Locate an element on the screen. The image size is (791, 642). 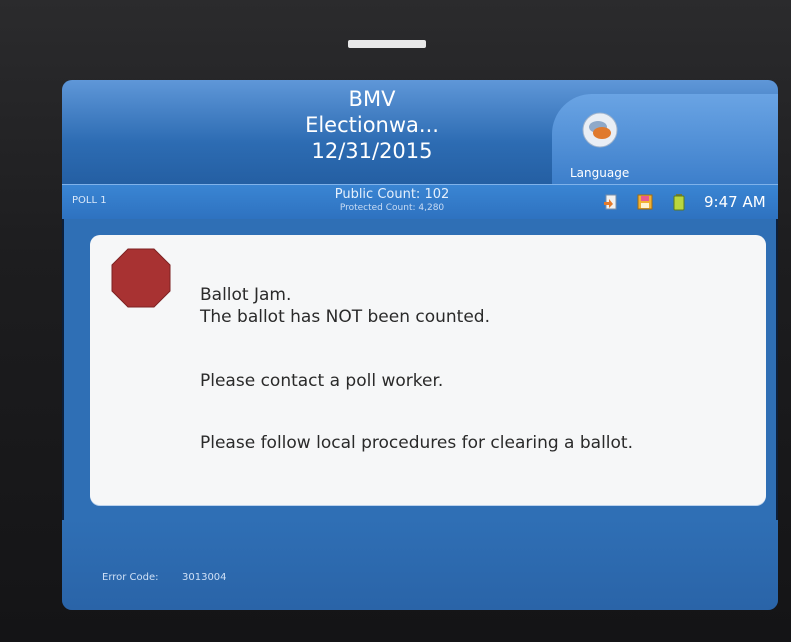
language-button: Language is located at coordinates (665, 139).